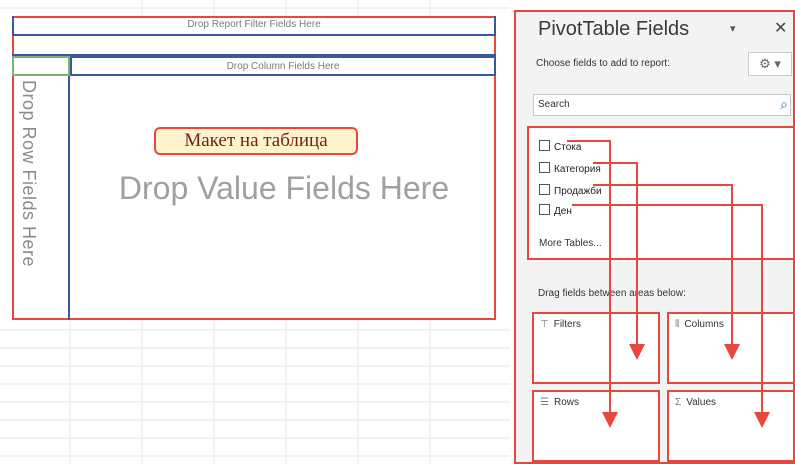 The width and height of the screenshot is (795, 464). Describe the element at coordinates (41, 66) in the screenshot. I see `pivot-corner-cell` at that location.